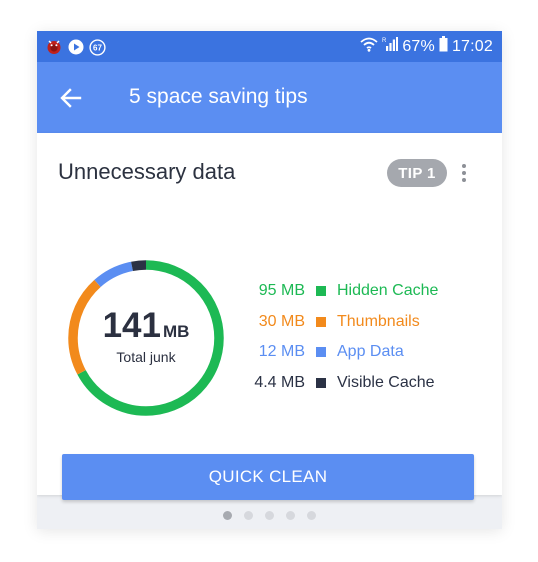 The width and height of the screenshot is (538, 562). What do you see at coordinates (131, 325) in the screenshot?
I see `total-junk-value: 141` at bounding box center [131, 325].